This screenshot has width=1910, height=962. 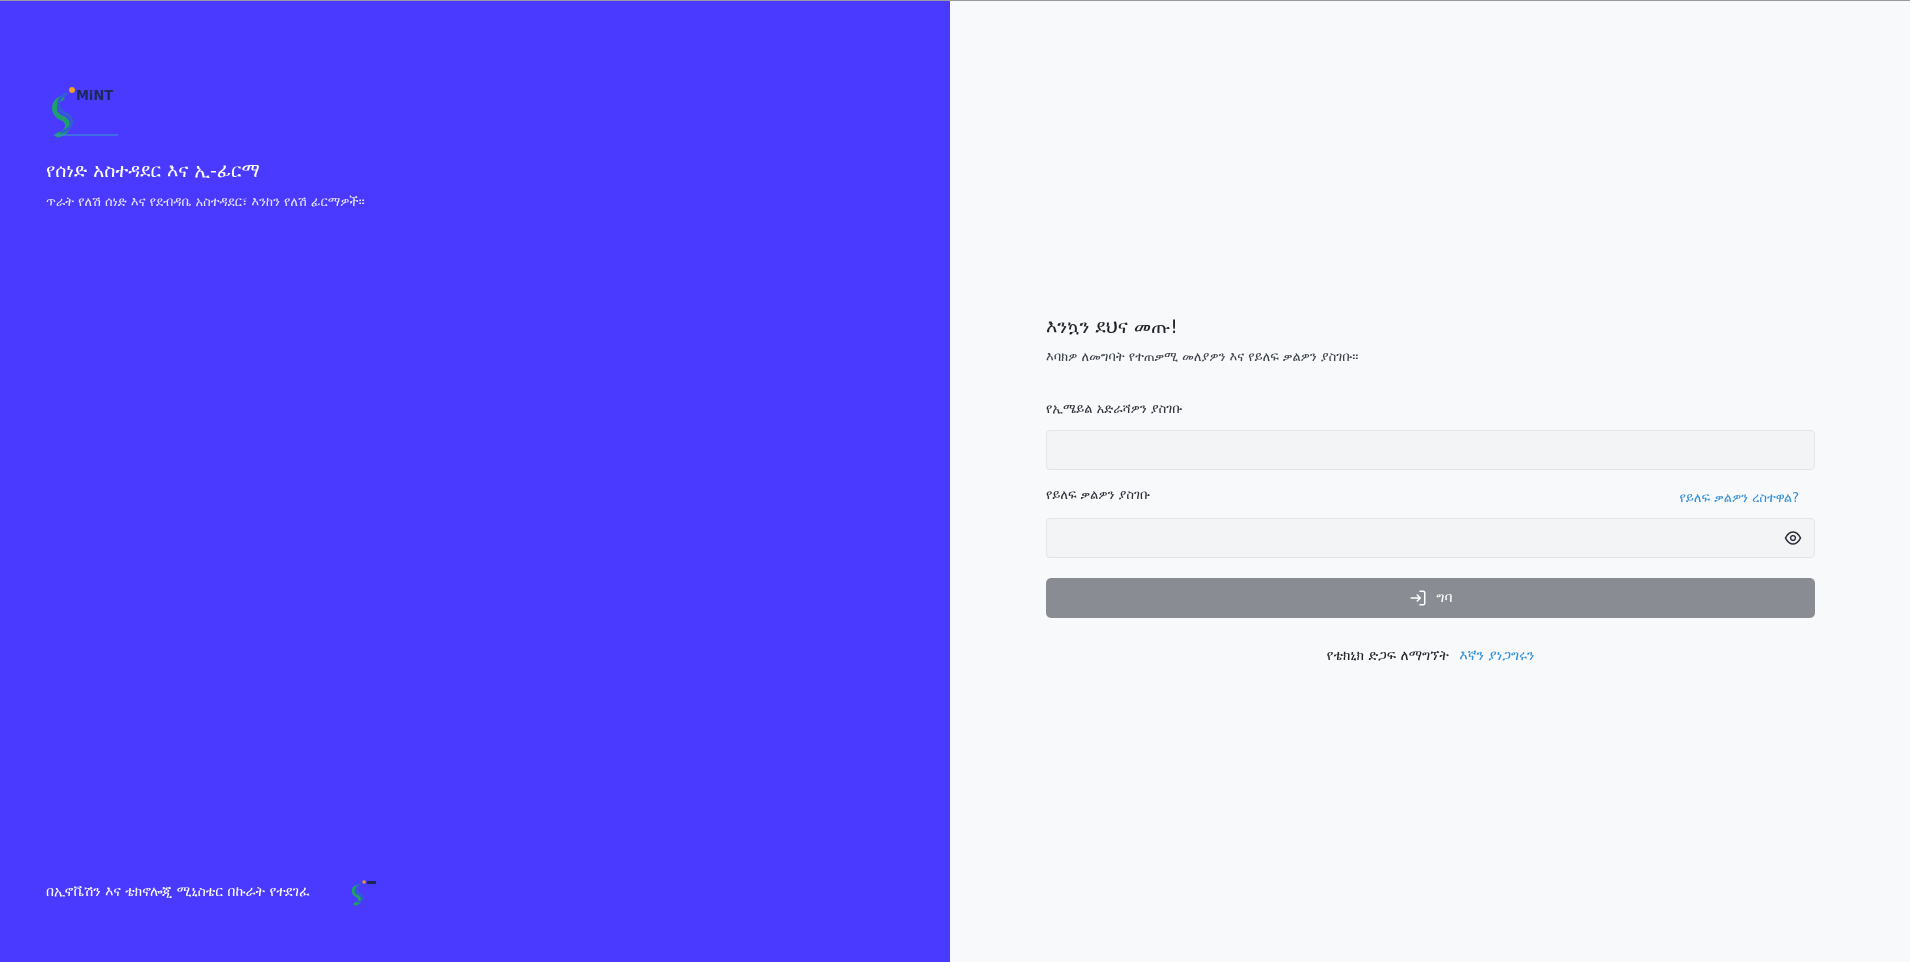 I want to click on brand-title: የሰነድ አስተዳደር እና ኢ-ፊርማ, so click(x=153, y=171).